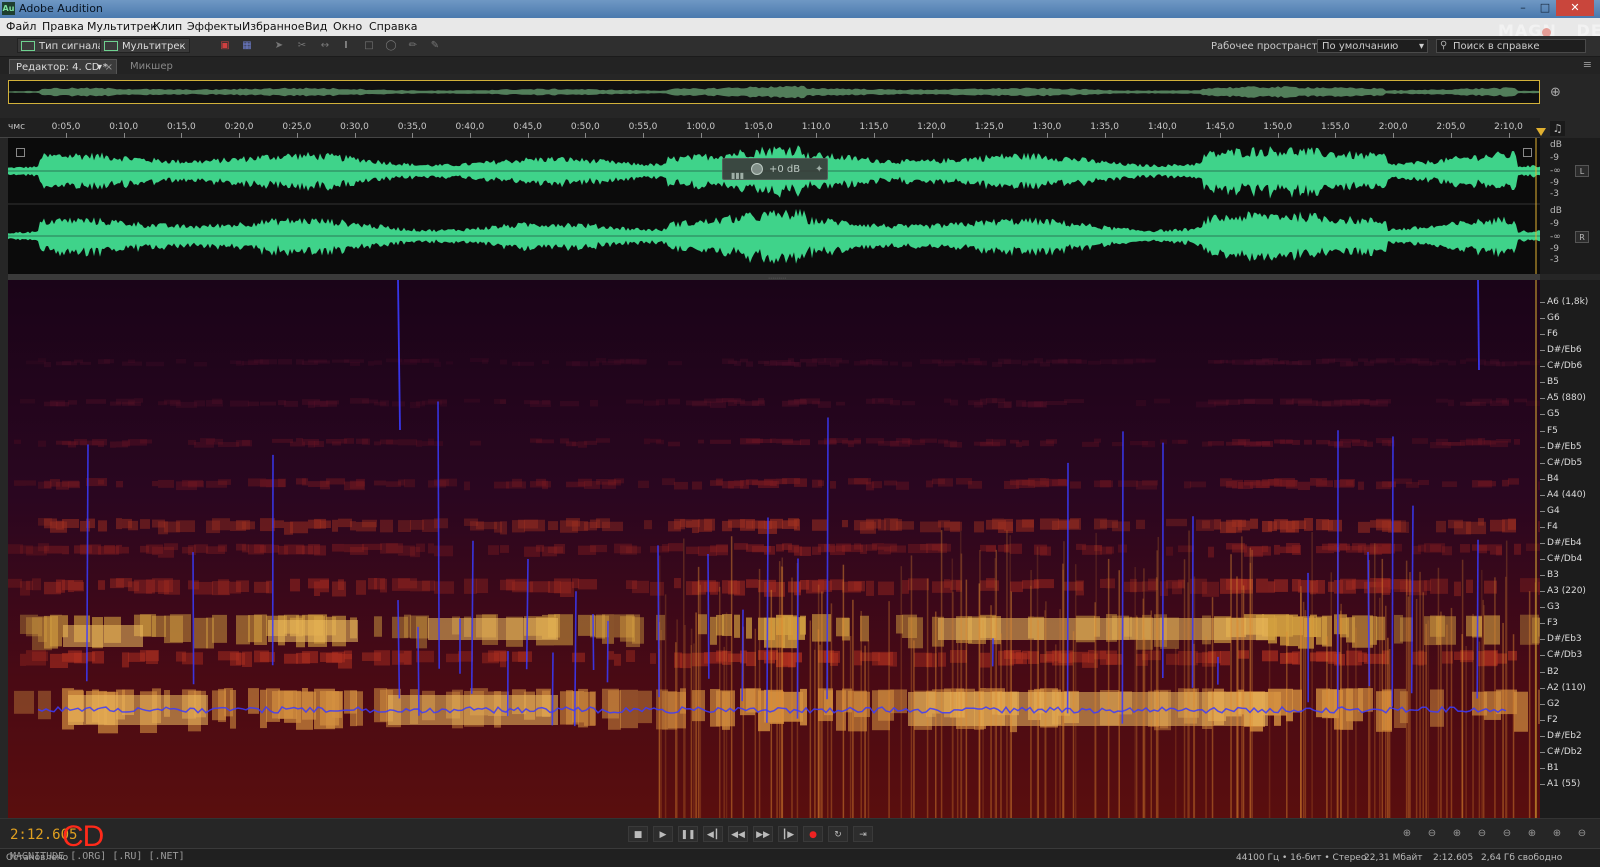  What do you see at coordinates (1541, 132) in the screenshot?
I see `playhead-marker` at bounding box center [1541, 132].